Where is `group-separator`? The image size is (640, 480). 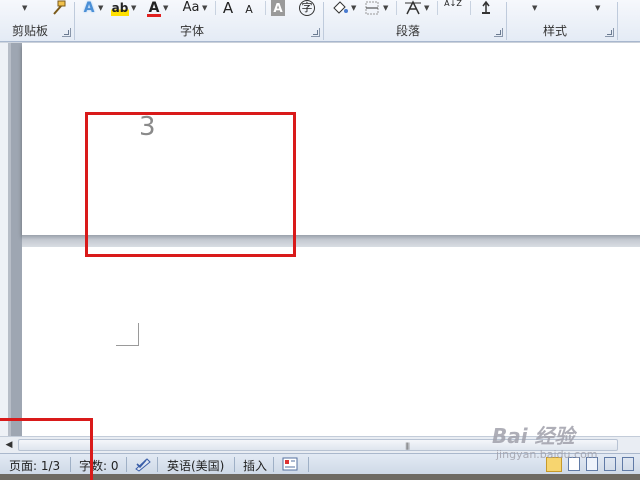
group-separator is located at coordinates (617, 21).